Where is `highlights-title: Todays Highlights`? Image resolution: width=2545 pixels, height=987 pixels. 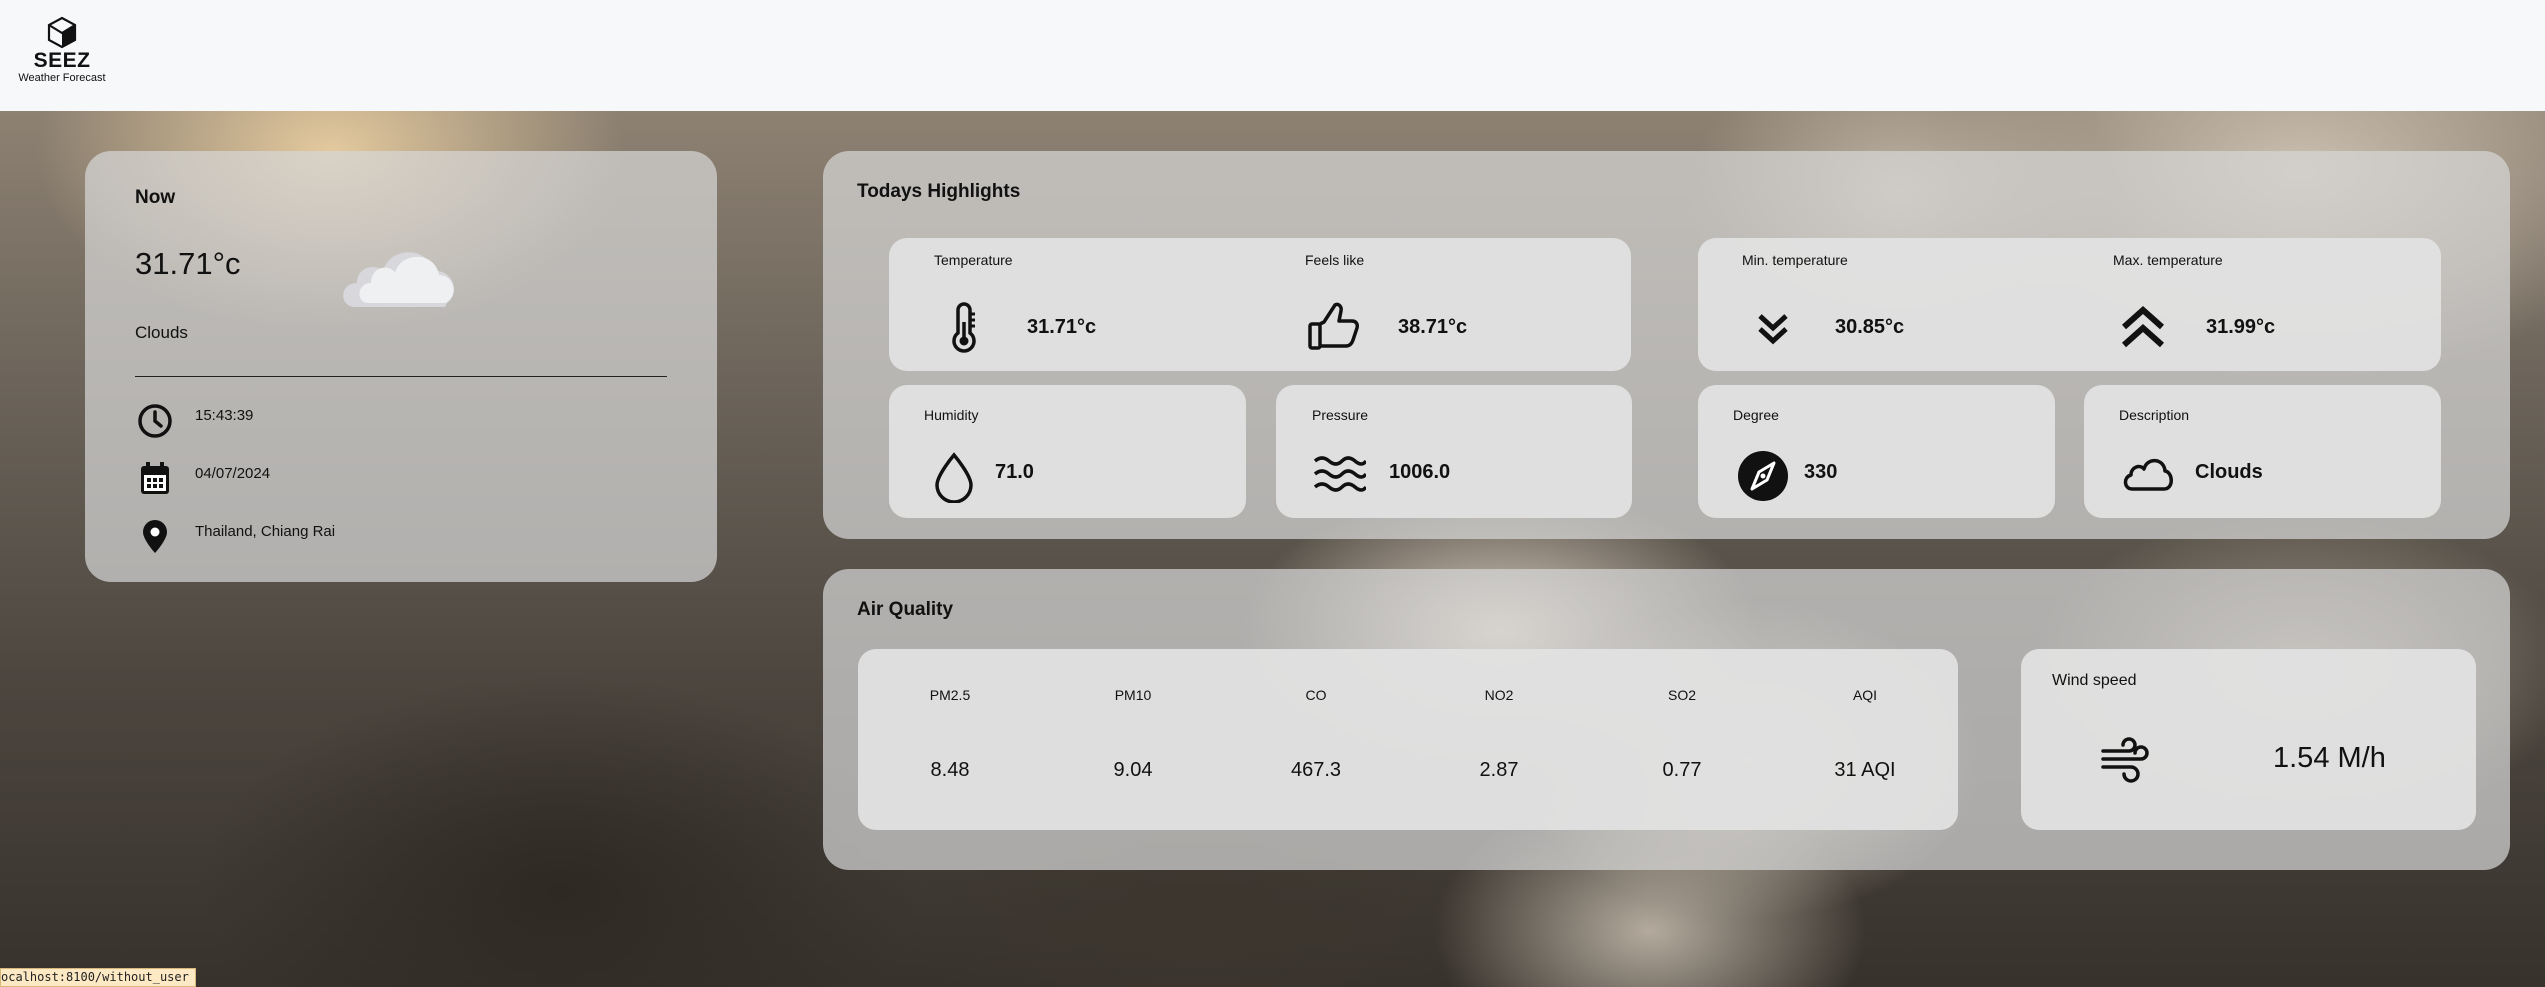
highlights-title: Todays Highlights is located at coordinates (939, 191).